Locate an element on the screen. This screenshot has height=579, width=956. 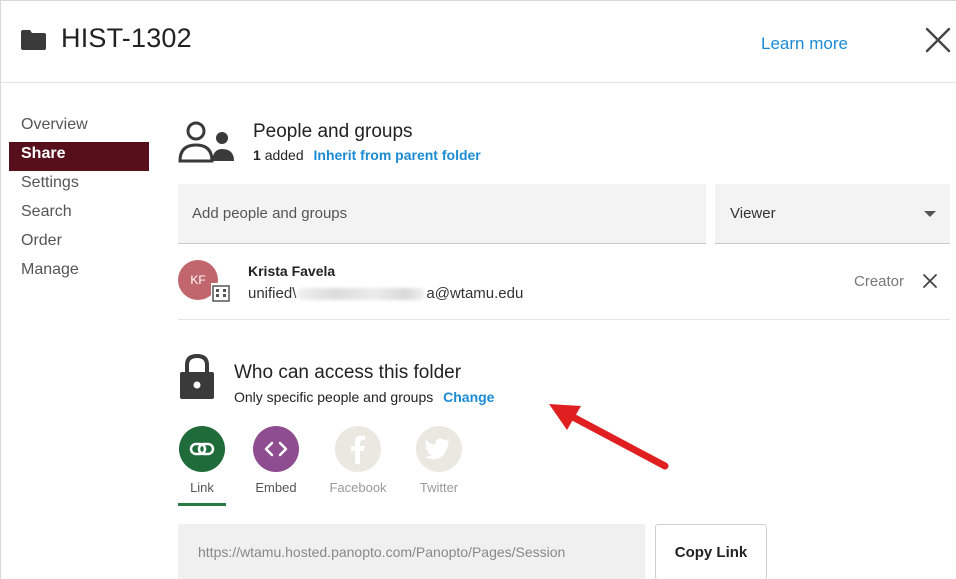
redacted-email-segment is located at coordinates (361, 294).